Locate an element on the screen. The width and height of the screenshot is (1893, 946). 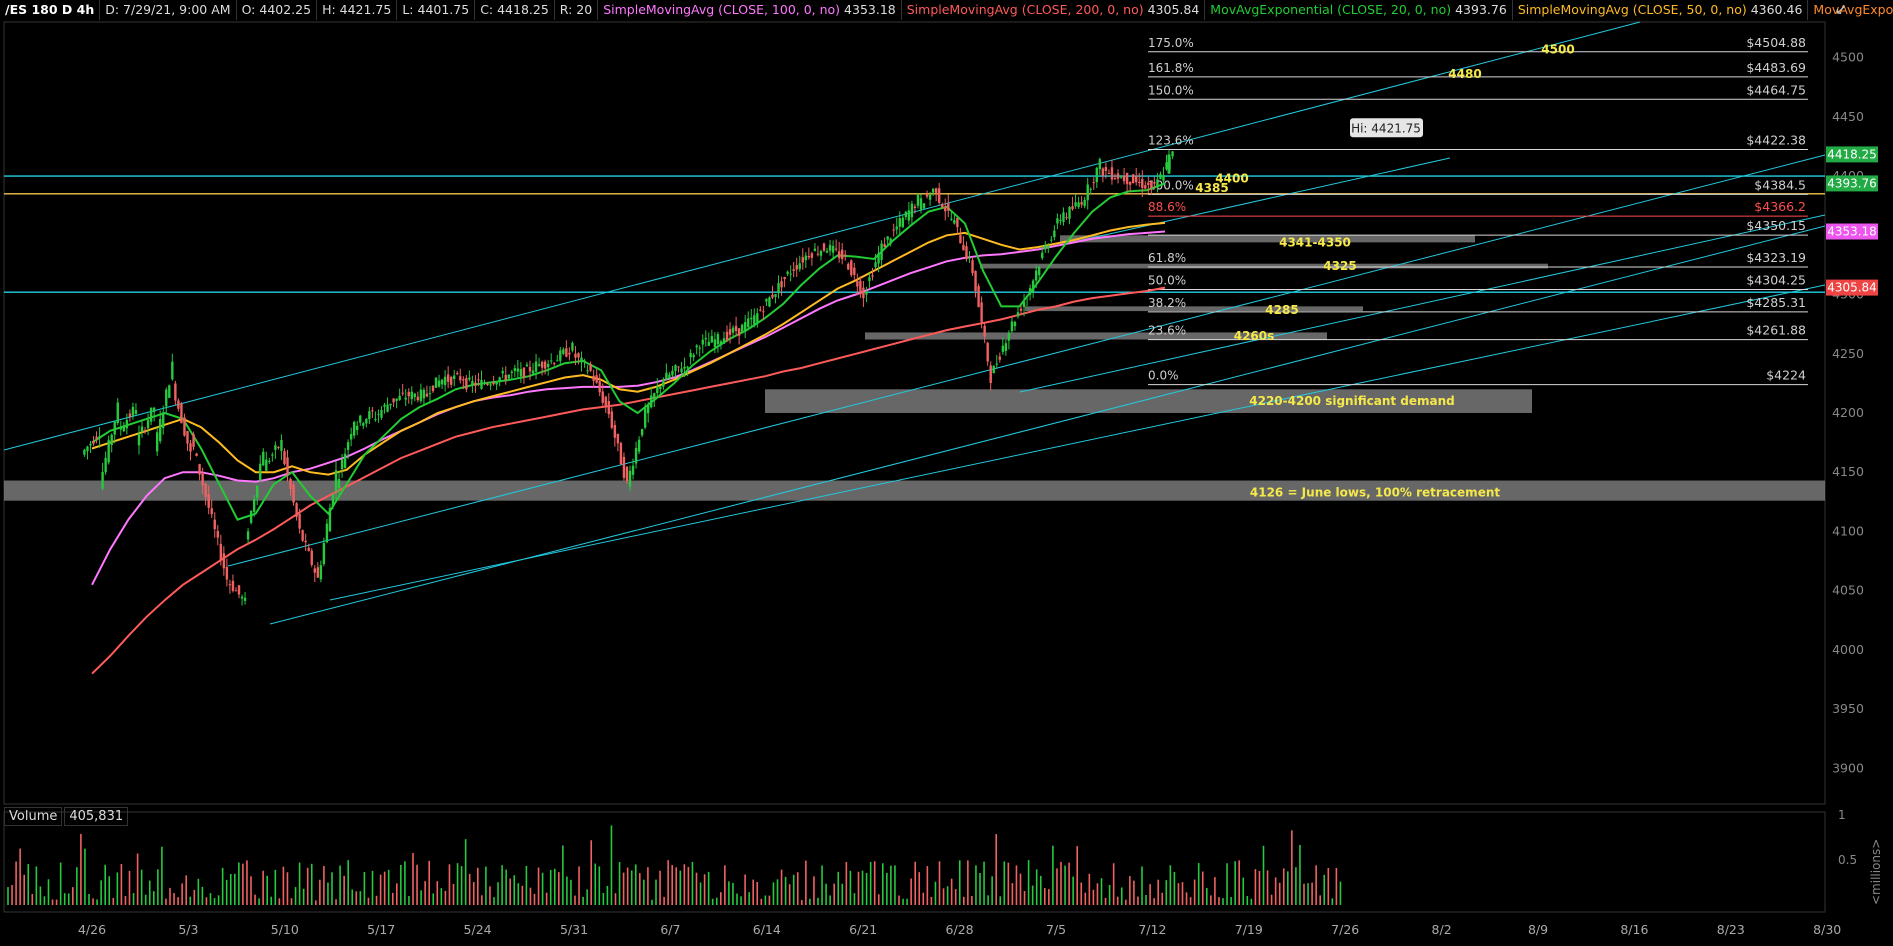
y-tick-label: 4450 is located at coordinates (1848, 116).